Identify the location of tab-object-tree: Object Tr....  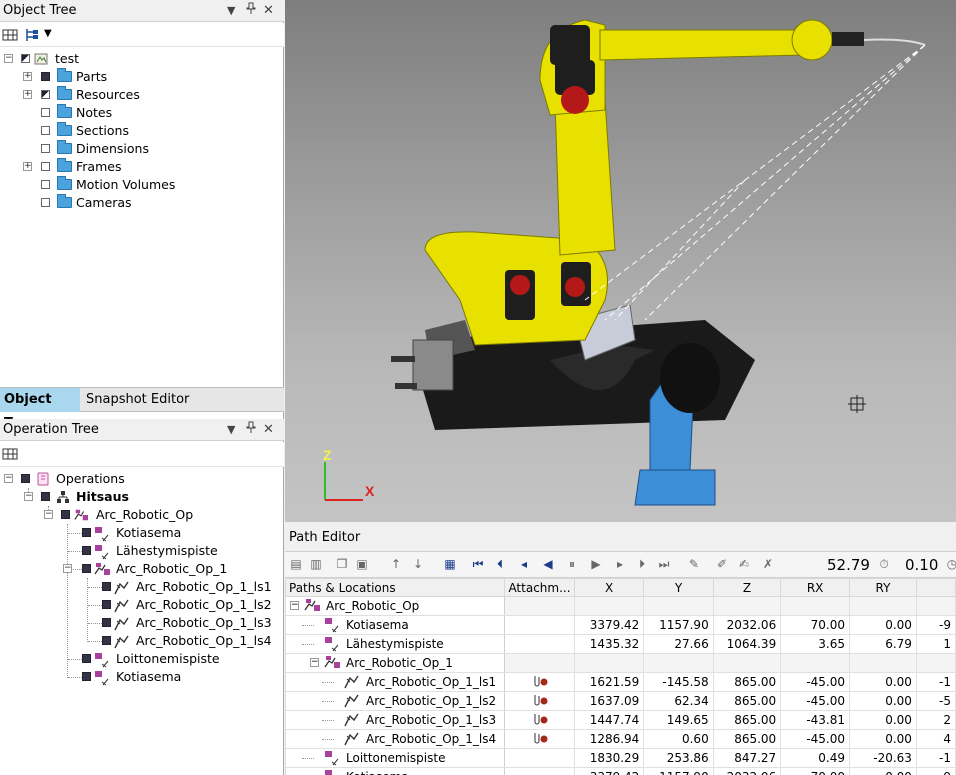
(40, 409).